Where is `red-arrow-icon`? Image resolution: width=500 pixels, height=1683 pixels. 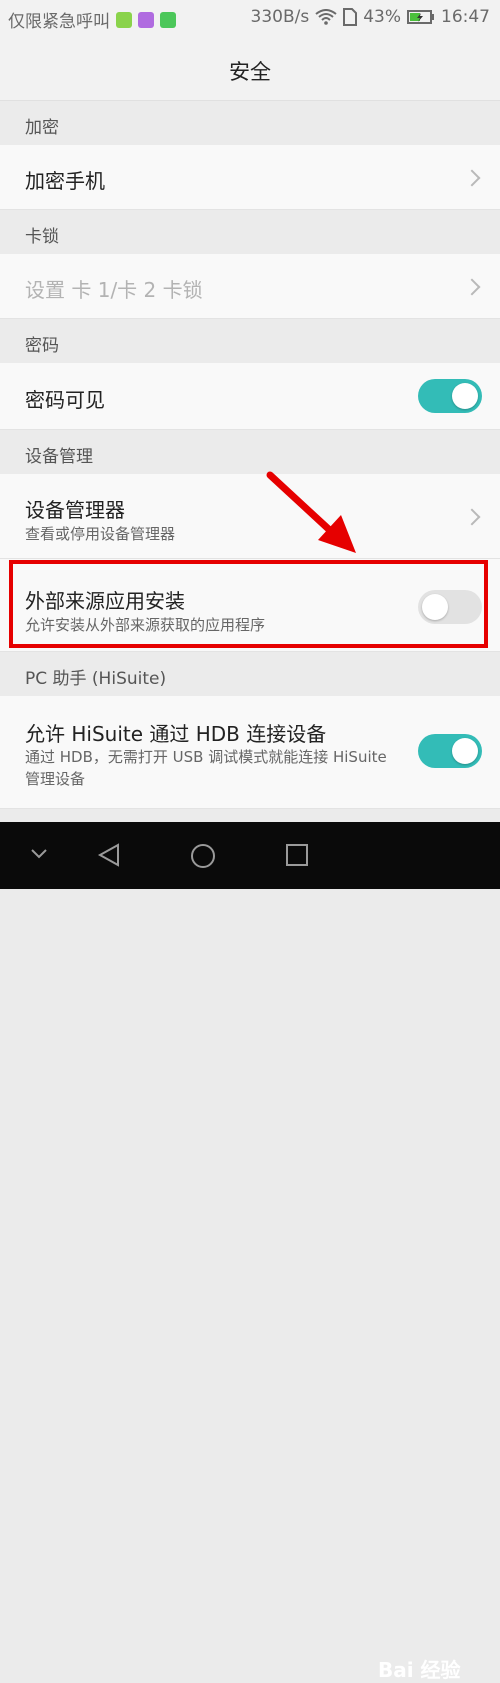 red-arrow-icon is located at coordinates (311, 512).